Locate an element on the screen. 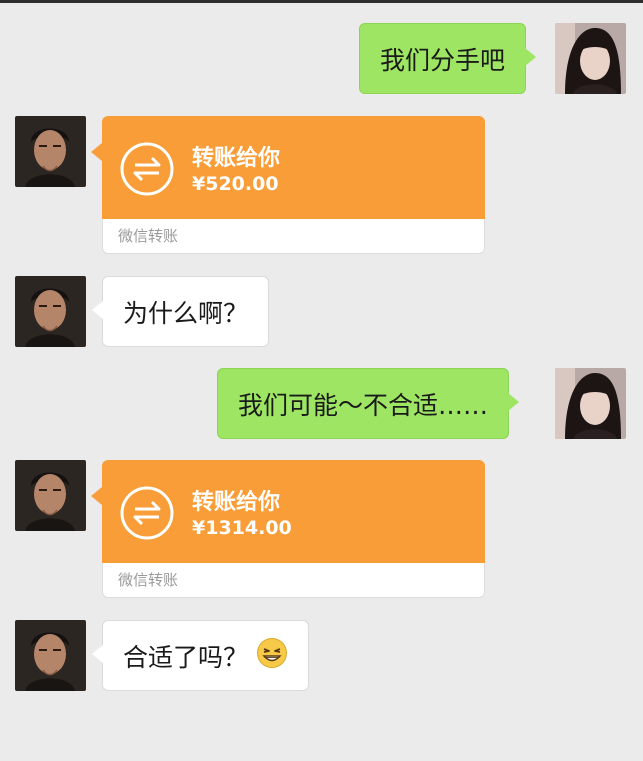 The image size is (643, 761). top-divider is located at coordinates (321, 1).